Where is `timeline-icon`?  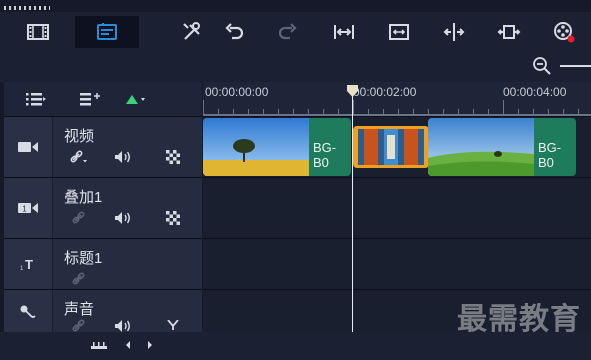 timeline-icon is located at coordinates (107, 31).